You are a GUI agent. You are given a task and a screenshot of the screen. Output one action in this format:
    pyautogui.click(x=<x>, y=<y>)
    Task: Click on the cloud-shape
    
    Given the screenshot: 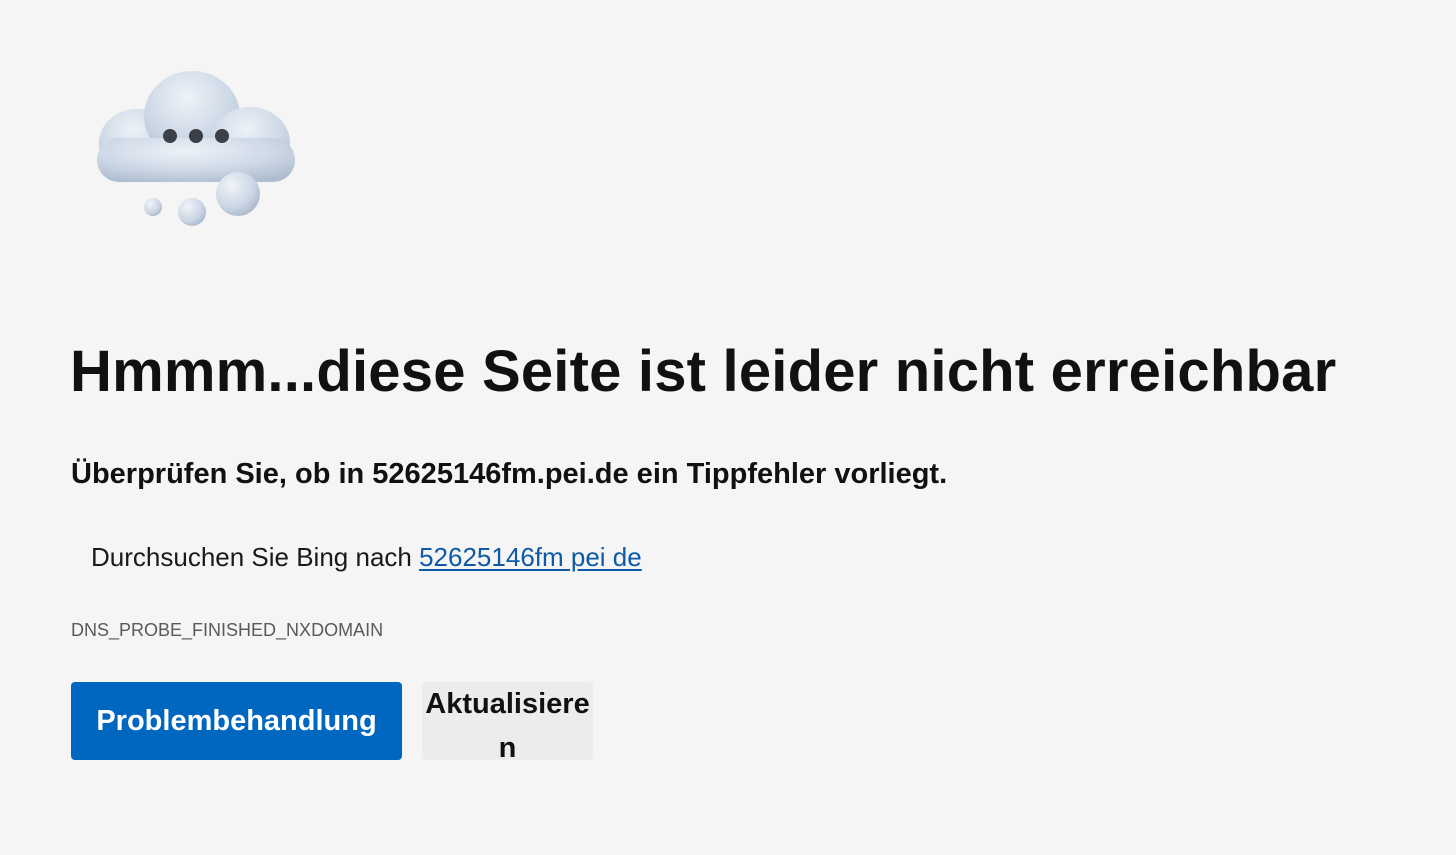 What is the action you would take?
    pyautogui.click(x=196, y=126)
    